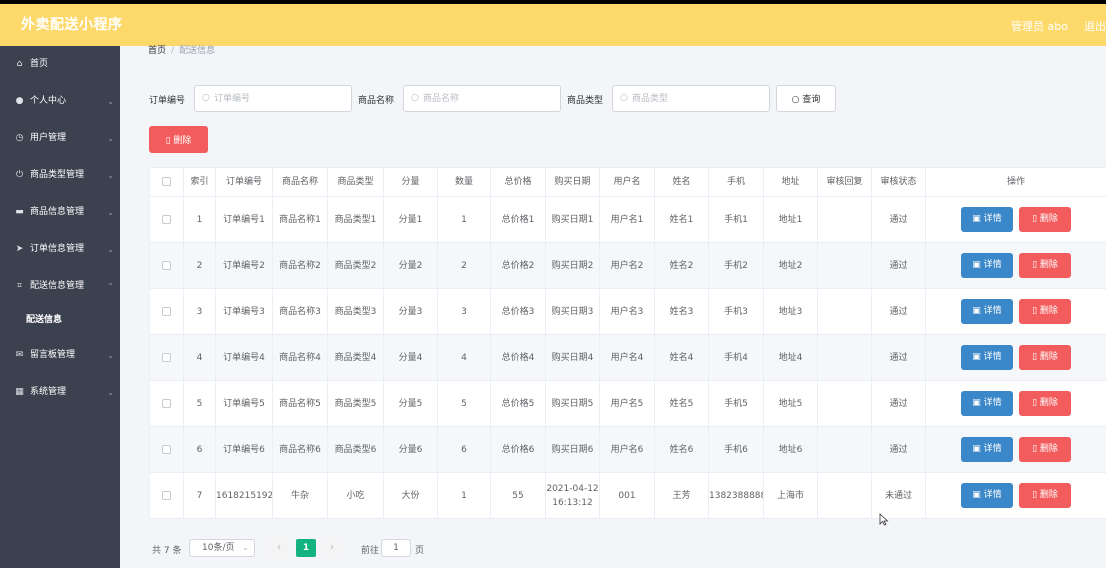 The width and height of the screenshot is (1106, 568). I want to click on table-cell: 6, so click(199, 449).